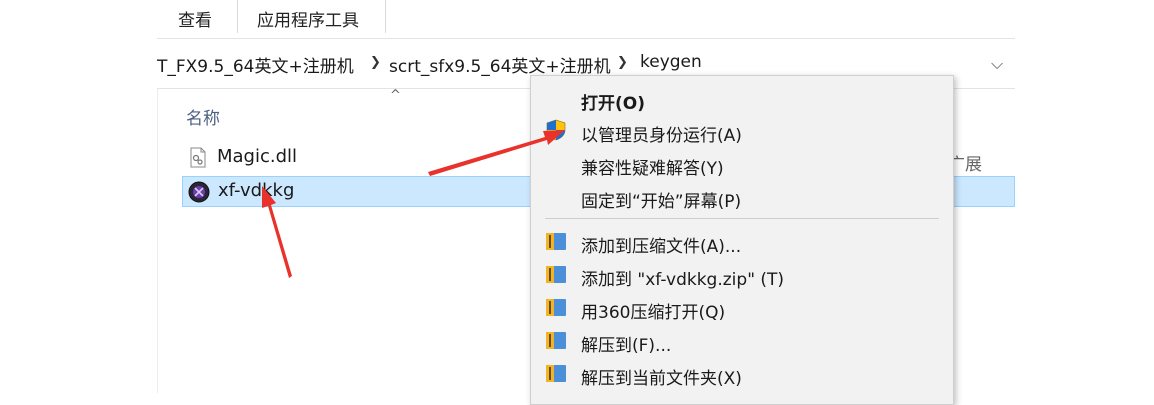 This screenshot has height=405, width=1154. What do you see at coordinates (413, 204) in the screenshot?
I see `annotation-overlay` at bounding box center [413, 204].